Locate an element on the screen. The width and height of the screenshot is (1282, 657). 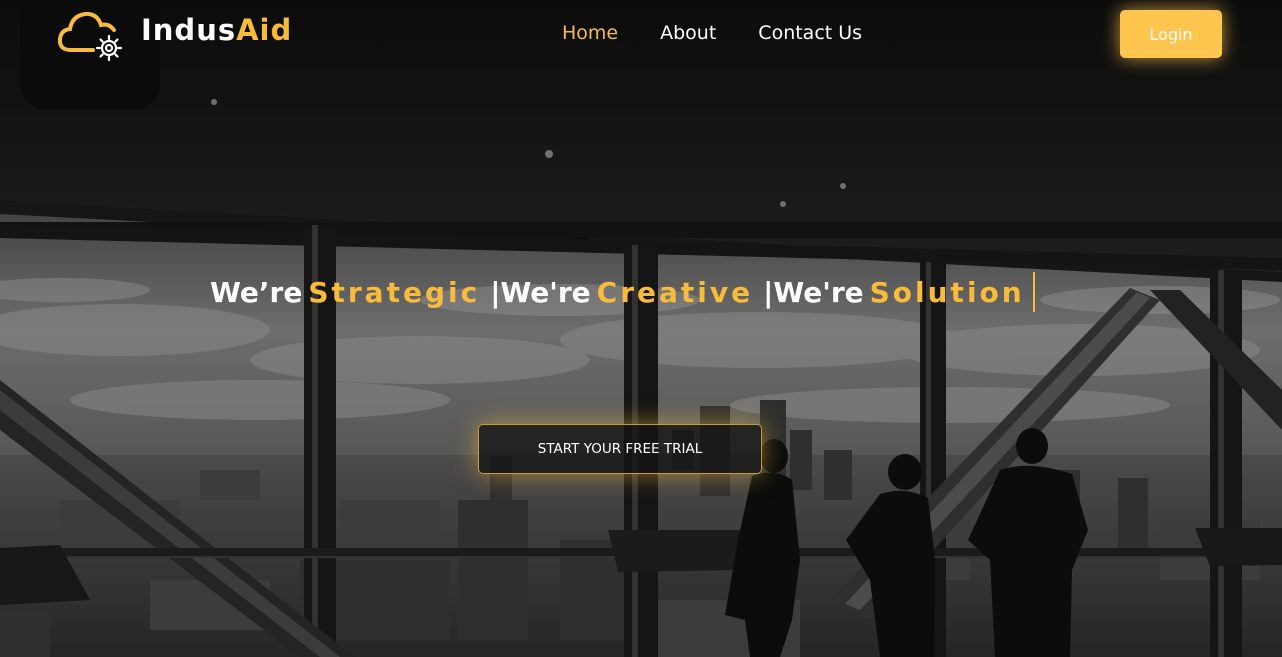
hero-prefix-3: We're is located at coordinates (818, 292).